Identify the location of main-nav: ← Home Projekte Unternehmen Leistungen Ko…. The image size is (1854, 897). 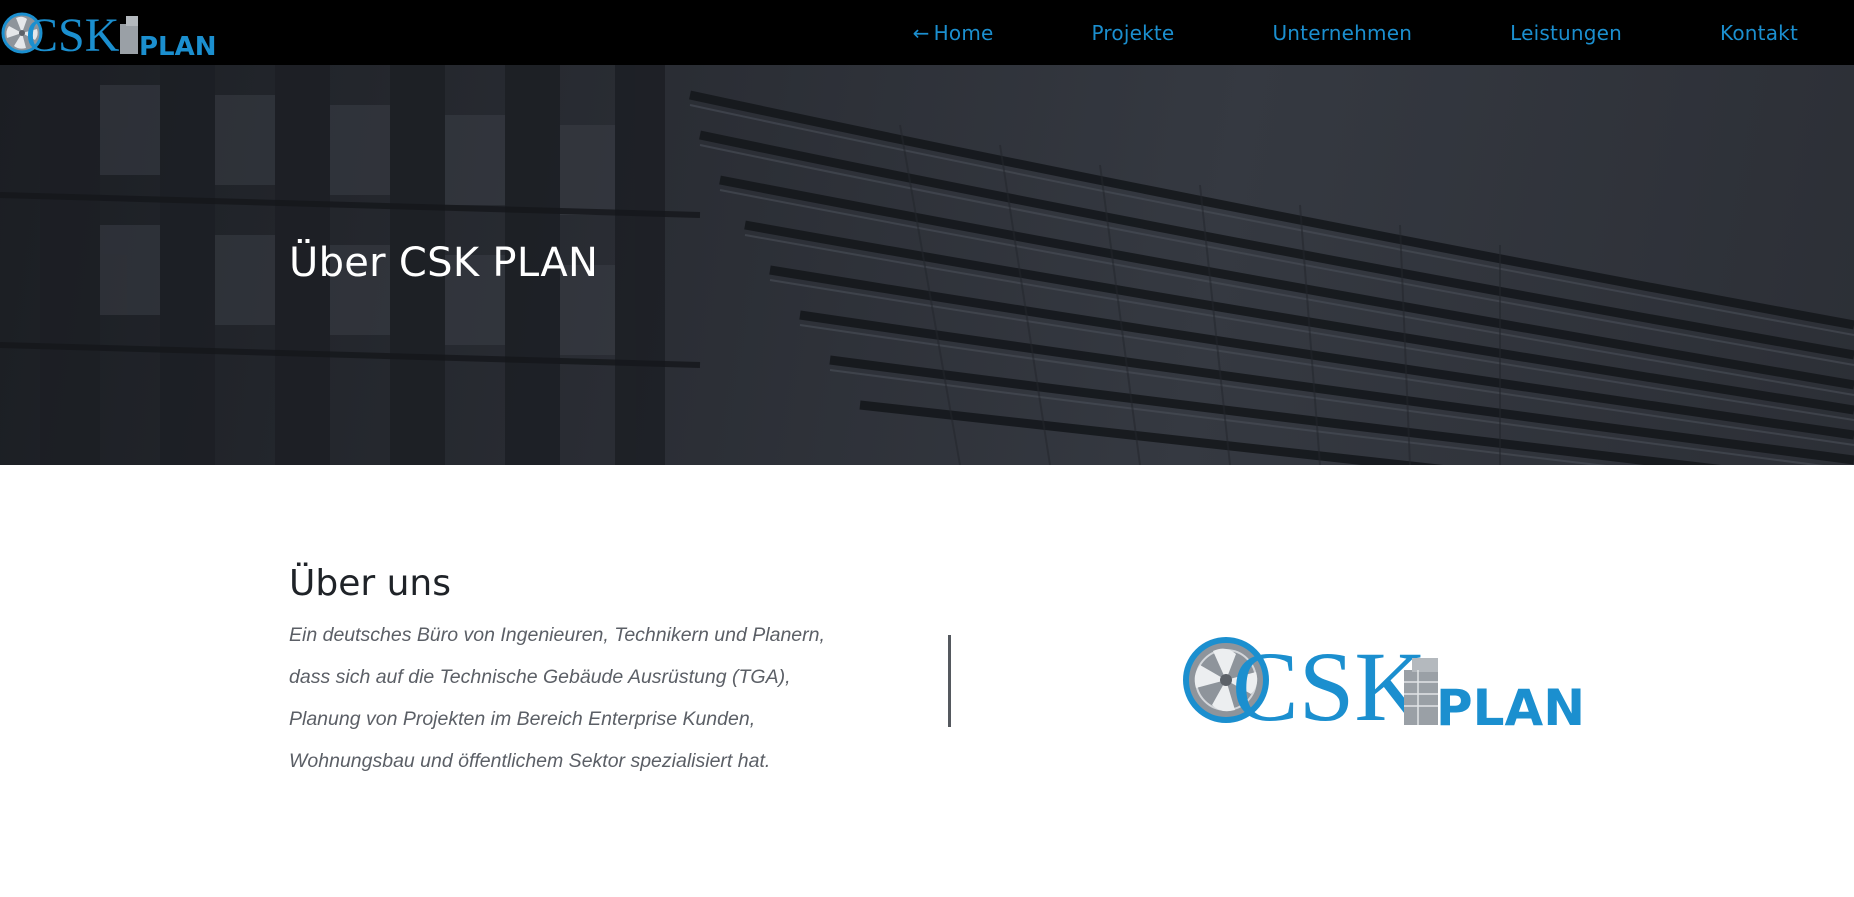
(1383, 32).